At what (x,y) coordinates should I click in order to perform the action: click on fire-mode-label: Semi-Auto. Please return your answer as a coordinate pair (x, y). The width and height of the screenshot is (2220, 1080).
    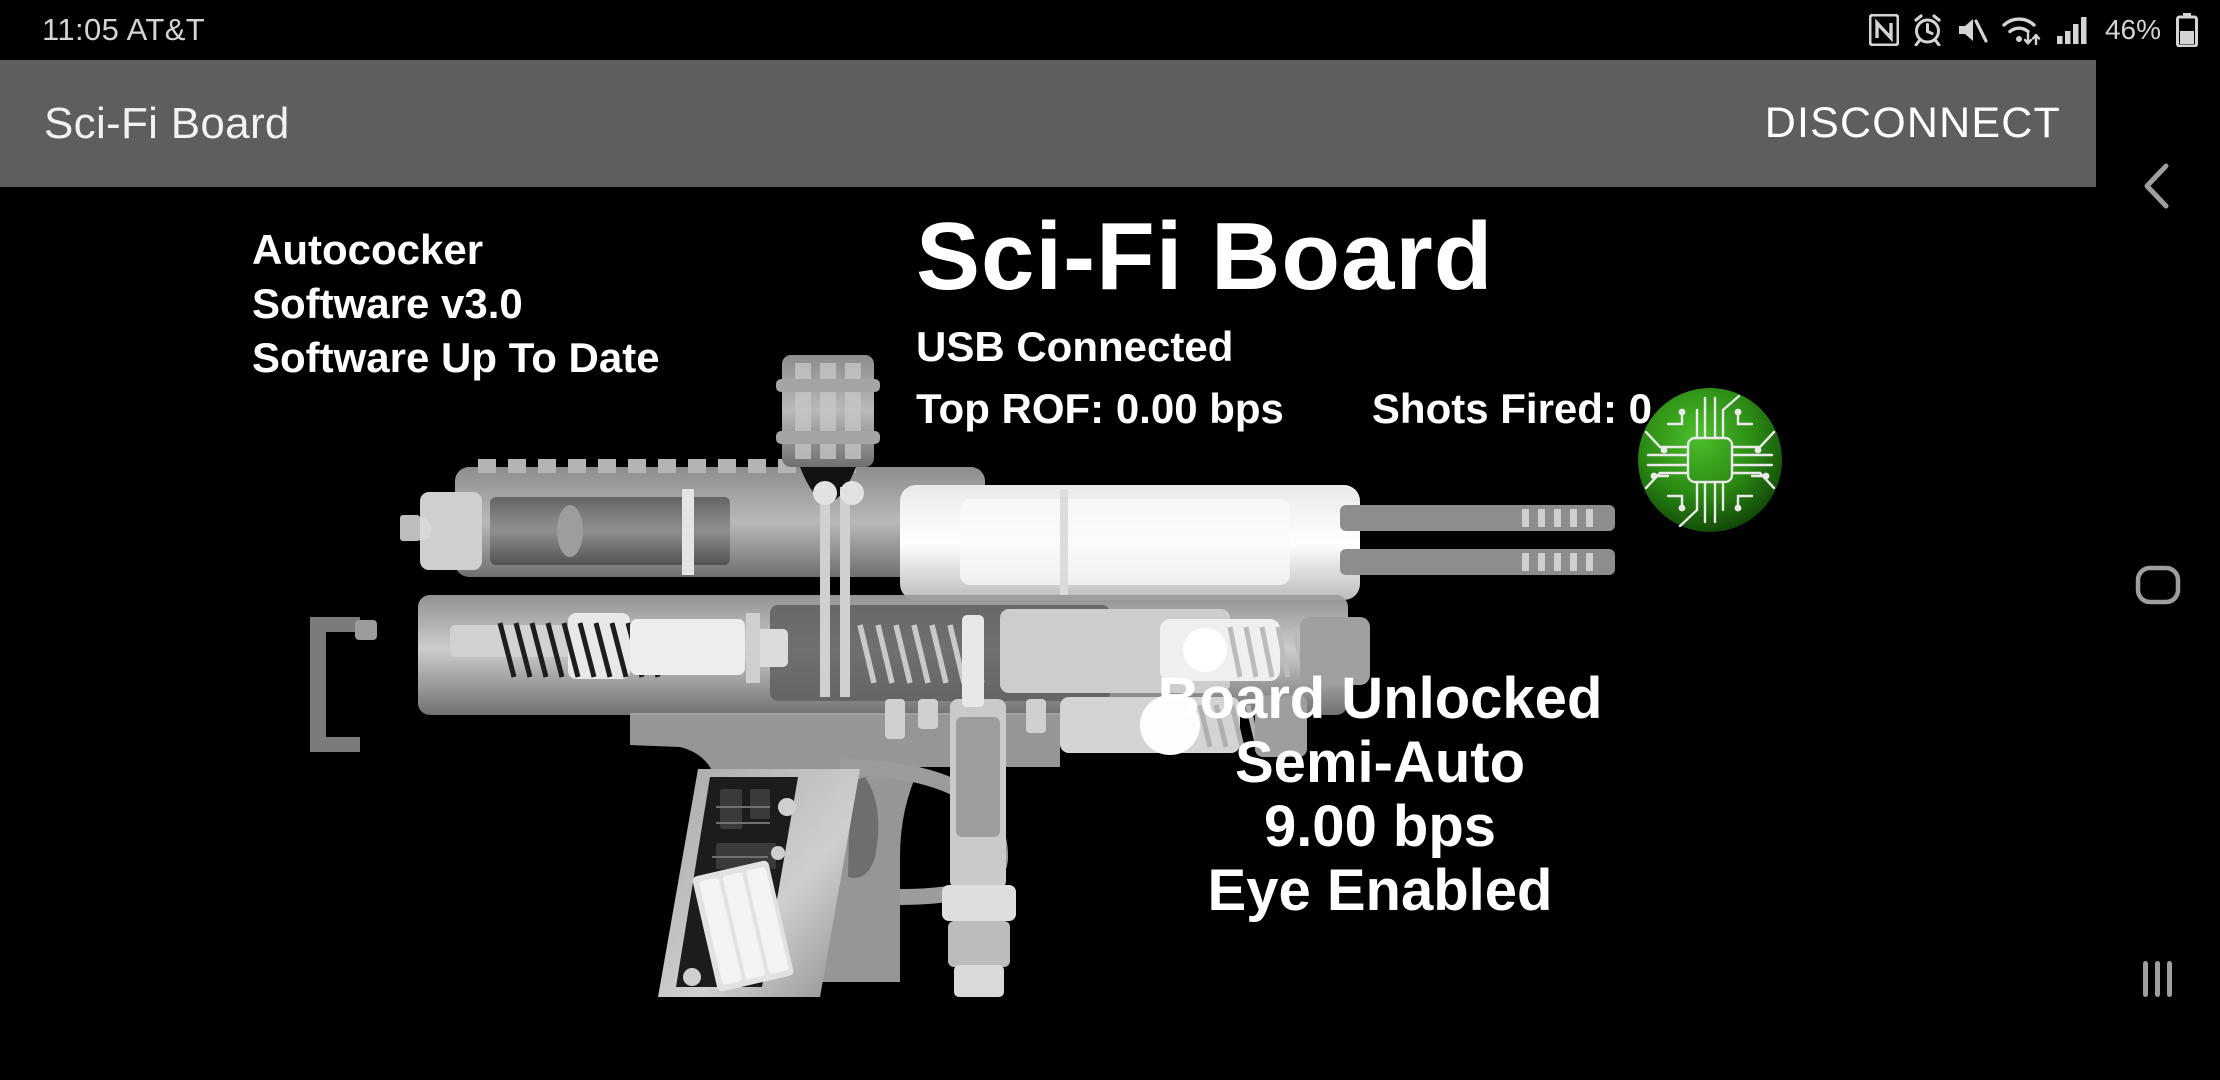
    Looking at the image, I should click on (1380, 762).